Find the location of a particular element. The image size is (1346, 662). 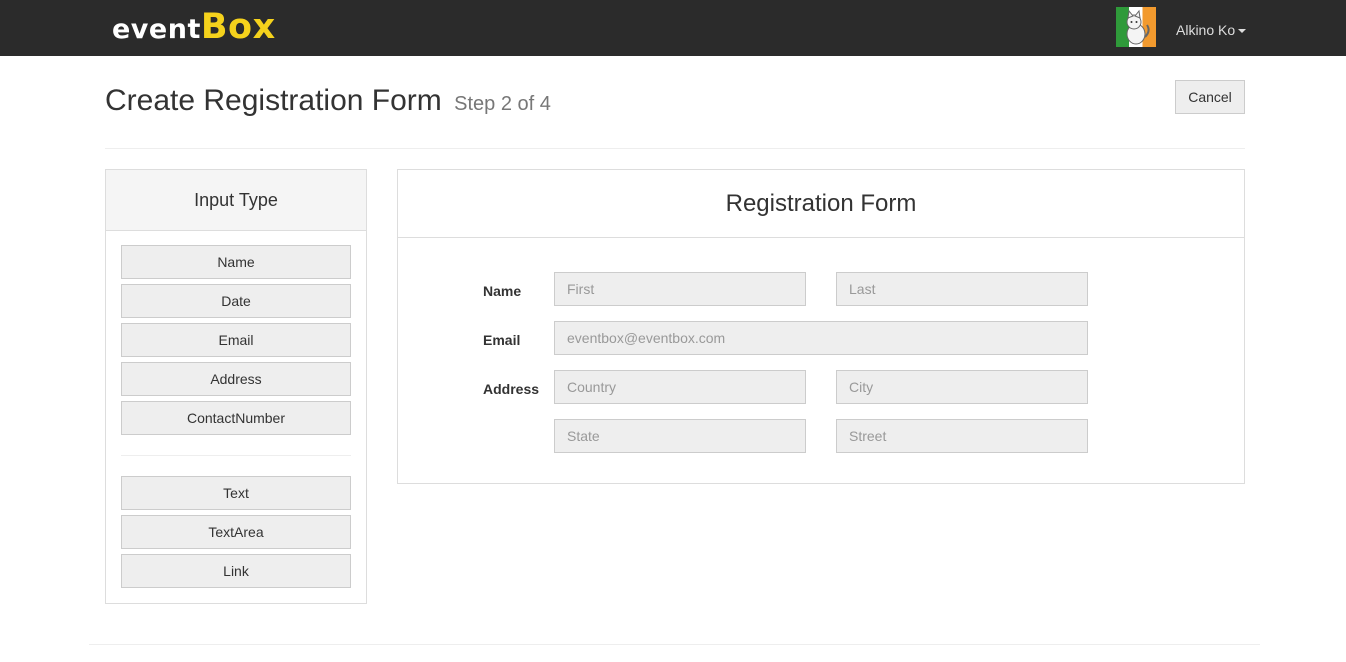

input-type-panel-title: Input Type is located at coordinates (236, 200).